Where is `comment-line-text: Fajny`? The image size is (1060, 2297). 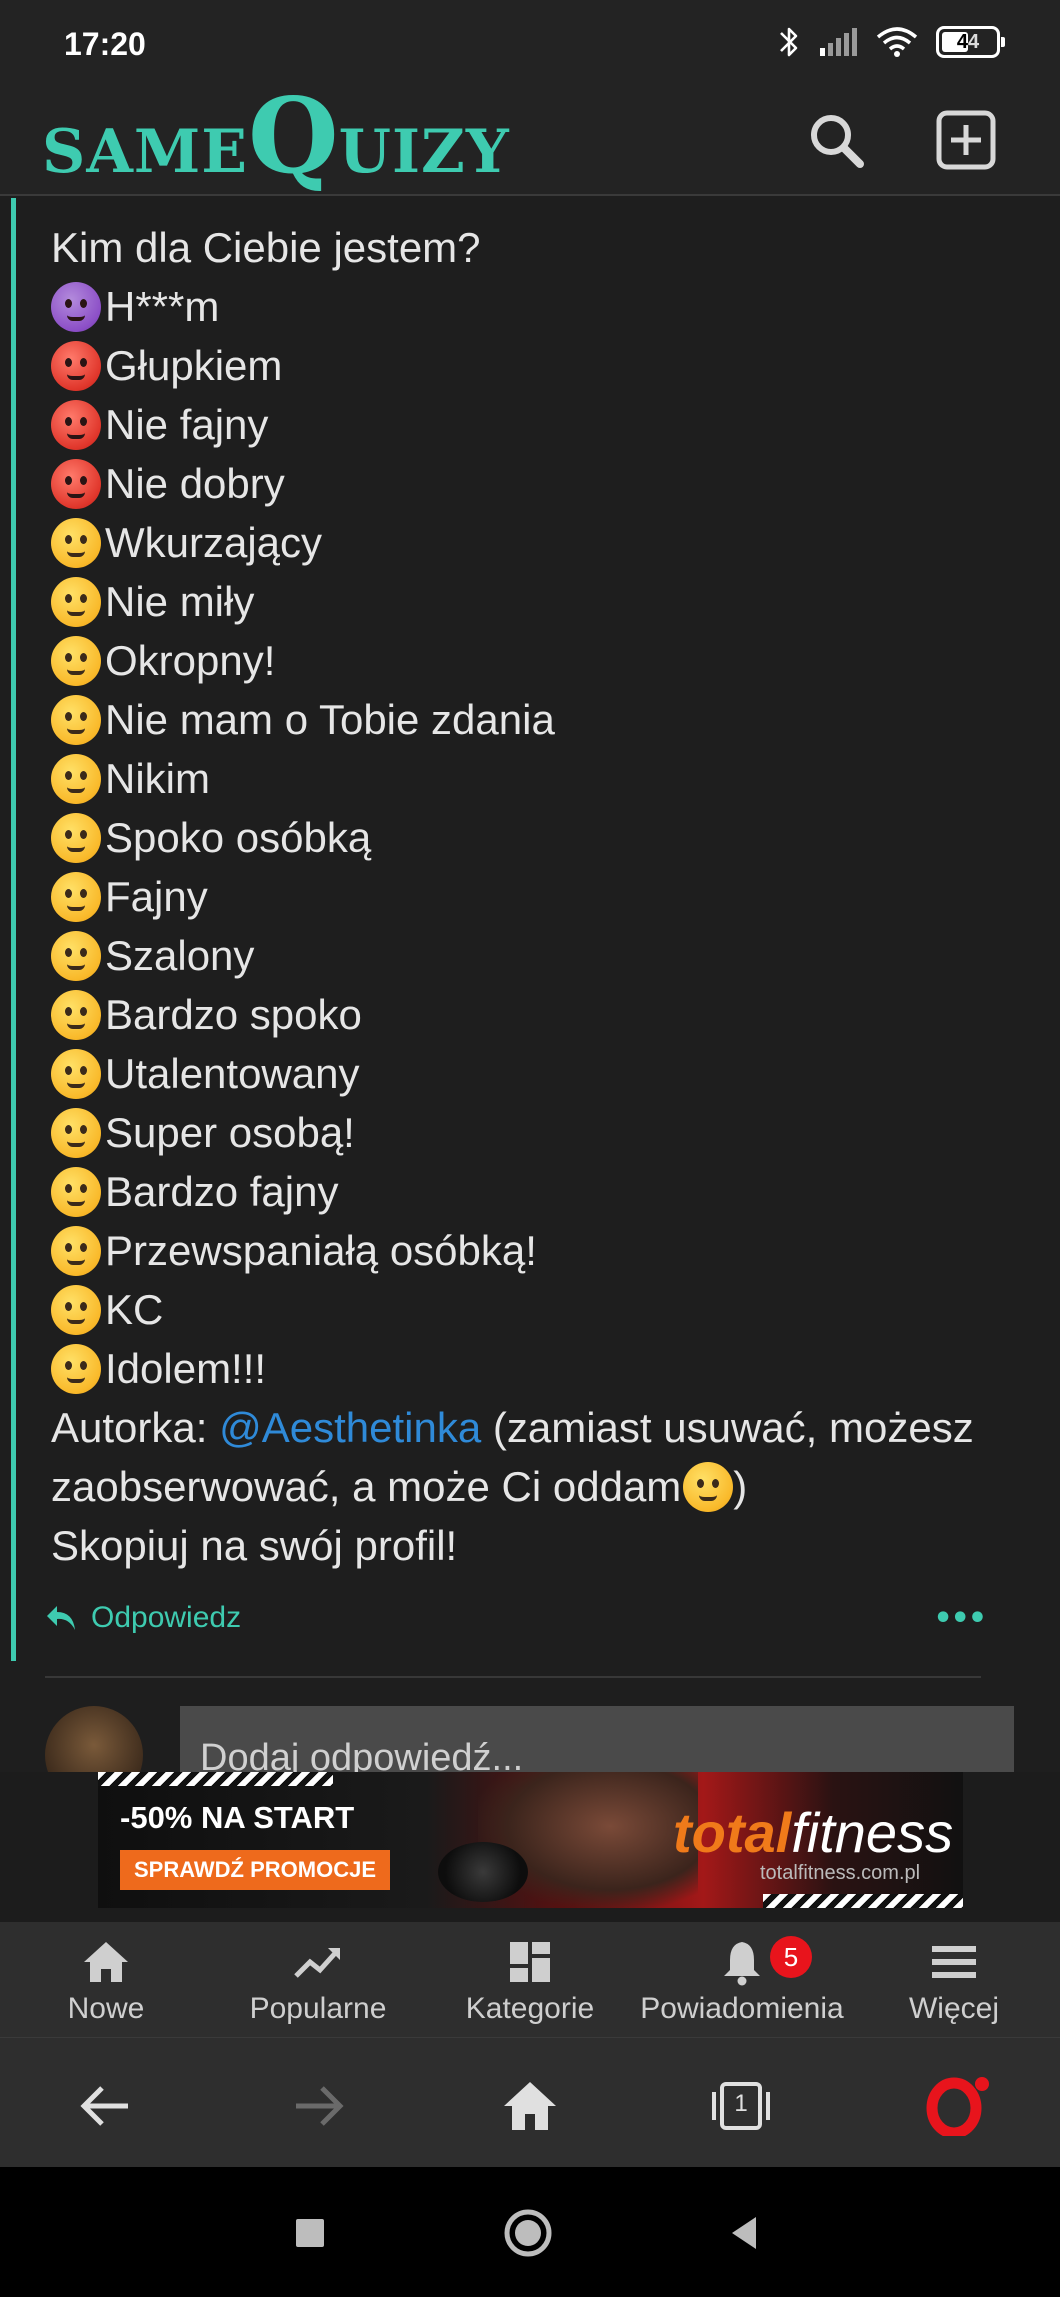
comment-line-text: Fajny is located at coordinates (156, 896).